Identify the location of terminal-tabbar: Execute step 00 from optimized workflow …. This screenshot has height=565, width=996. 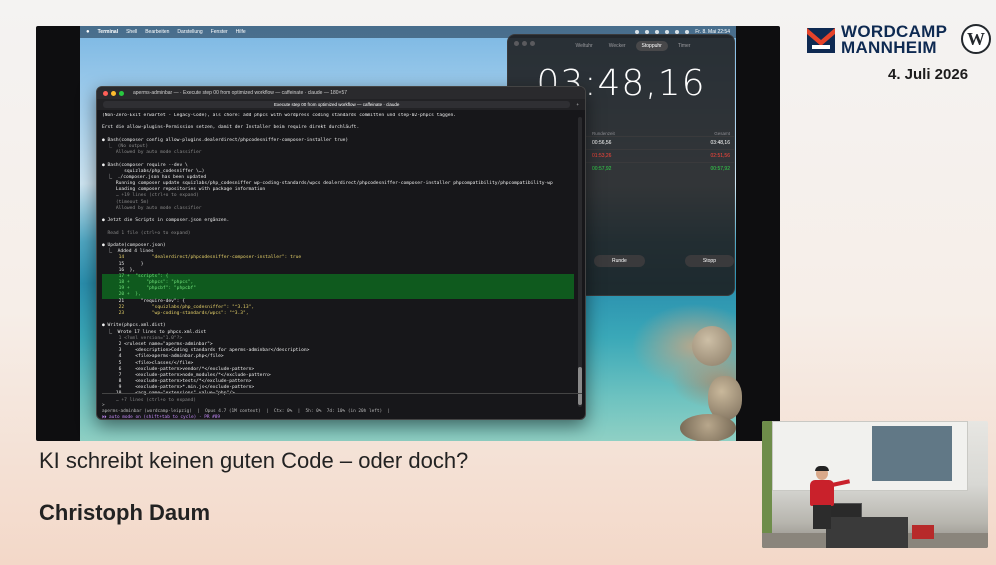
(341, 104).